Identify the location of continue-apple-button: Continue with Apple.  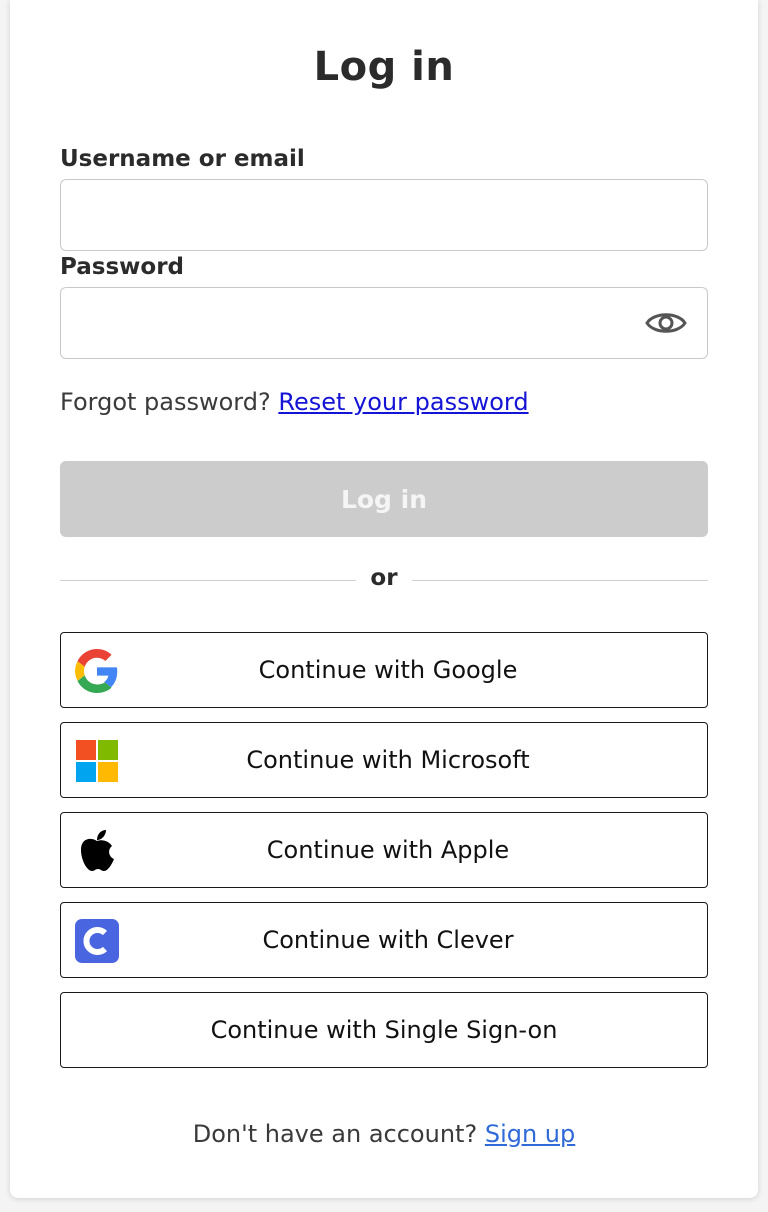
(384, 850).